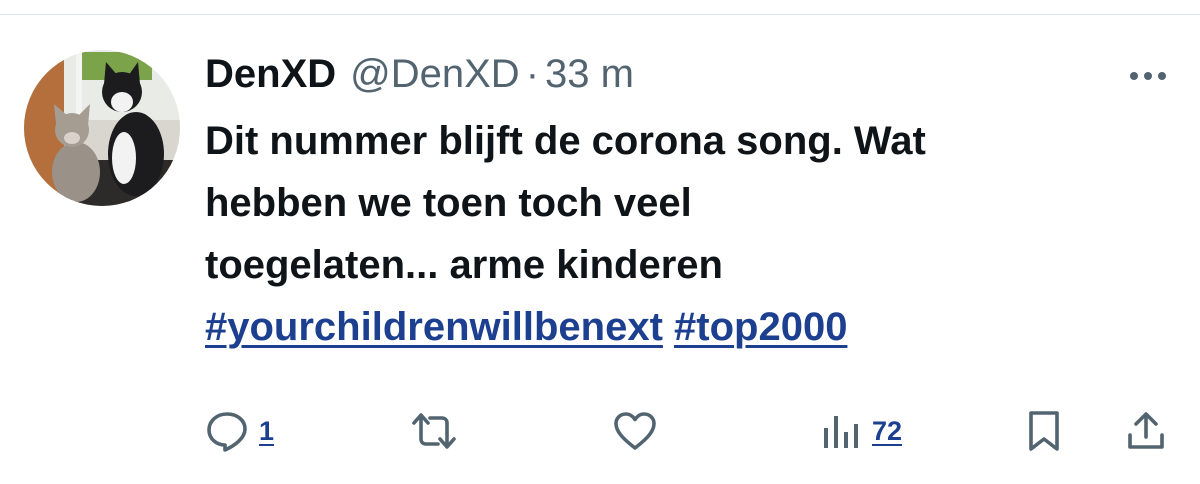 The height and width of the screenshot is (484, 1200). I want to click on share-button, so click(1146, 431).